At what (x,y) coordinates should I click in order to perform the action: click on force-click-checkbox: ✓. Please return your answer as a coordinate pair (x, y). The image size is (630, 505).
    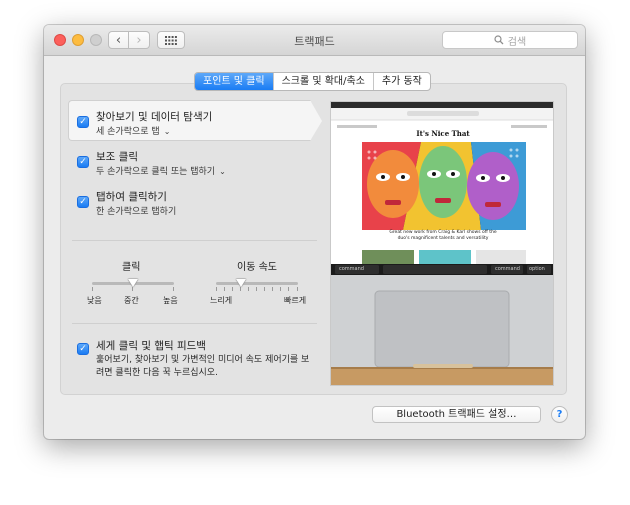
    Looking at the image, I should click on (83, 349).